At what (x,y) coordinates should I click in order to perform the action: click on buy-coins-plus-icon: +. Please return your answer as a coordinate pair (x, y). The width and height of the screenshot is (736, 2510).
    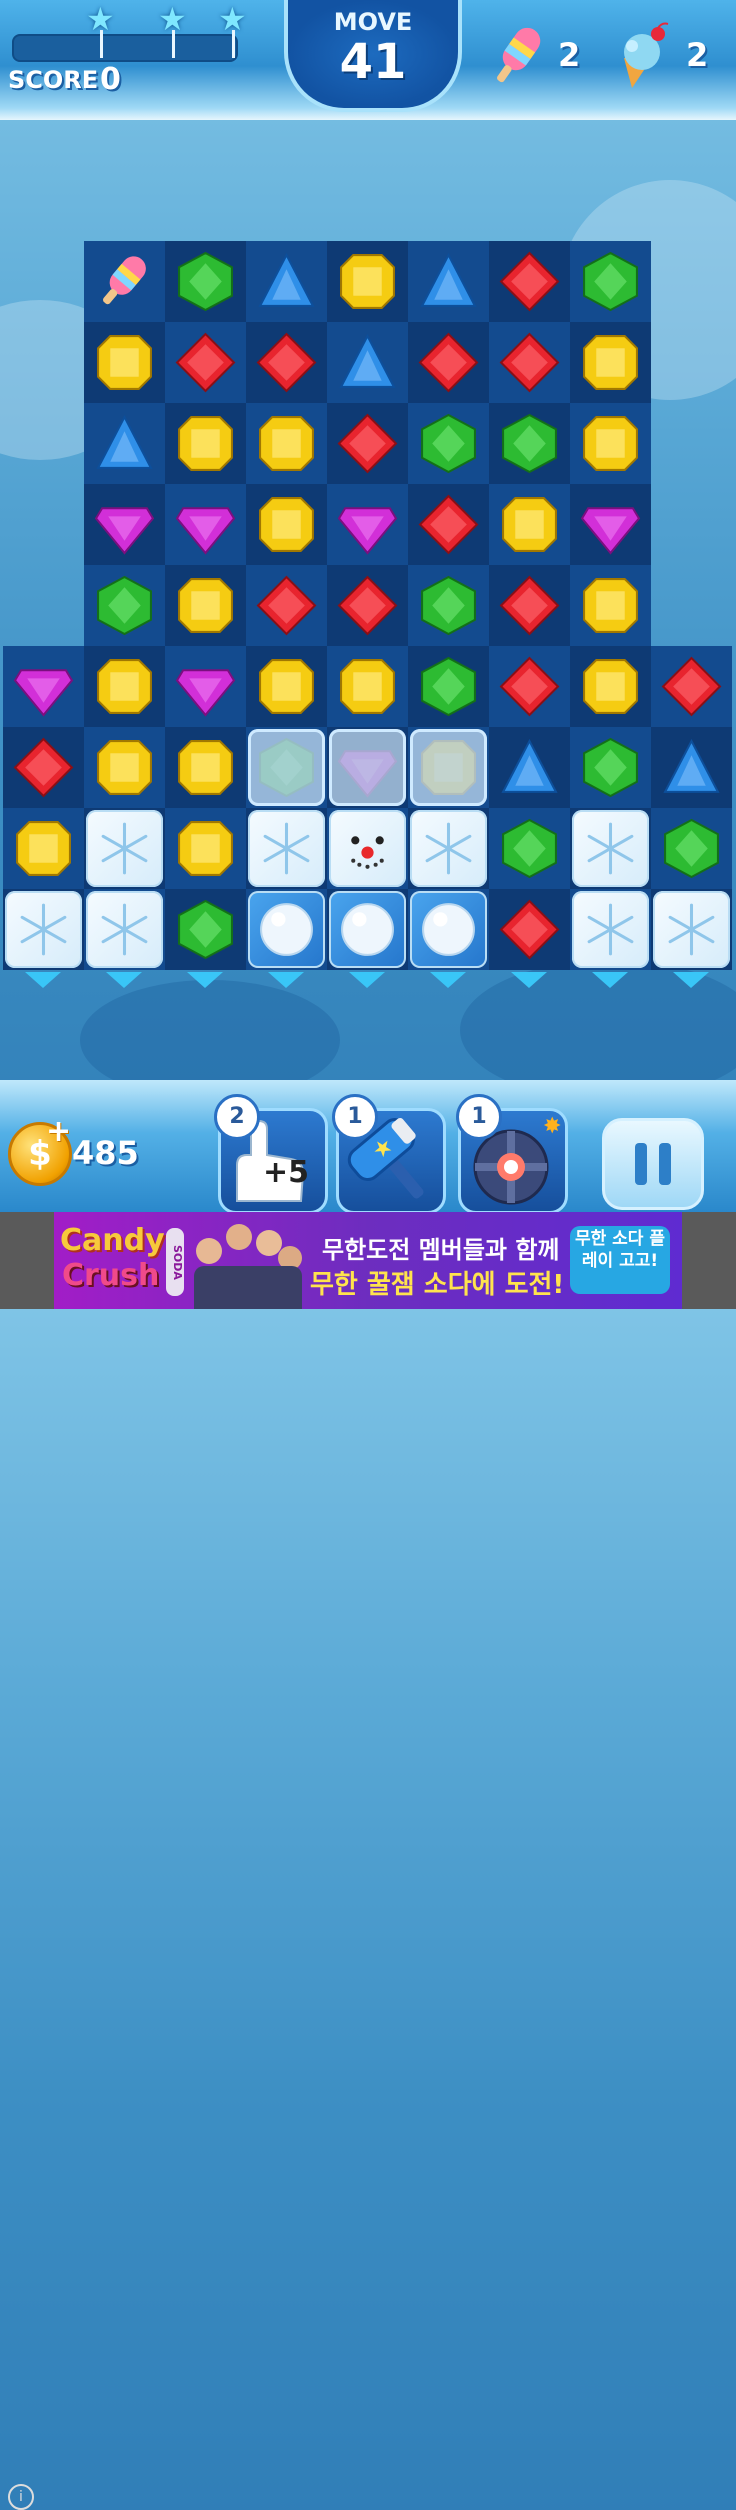
    Looking at the image, I should click on (58, 1131).